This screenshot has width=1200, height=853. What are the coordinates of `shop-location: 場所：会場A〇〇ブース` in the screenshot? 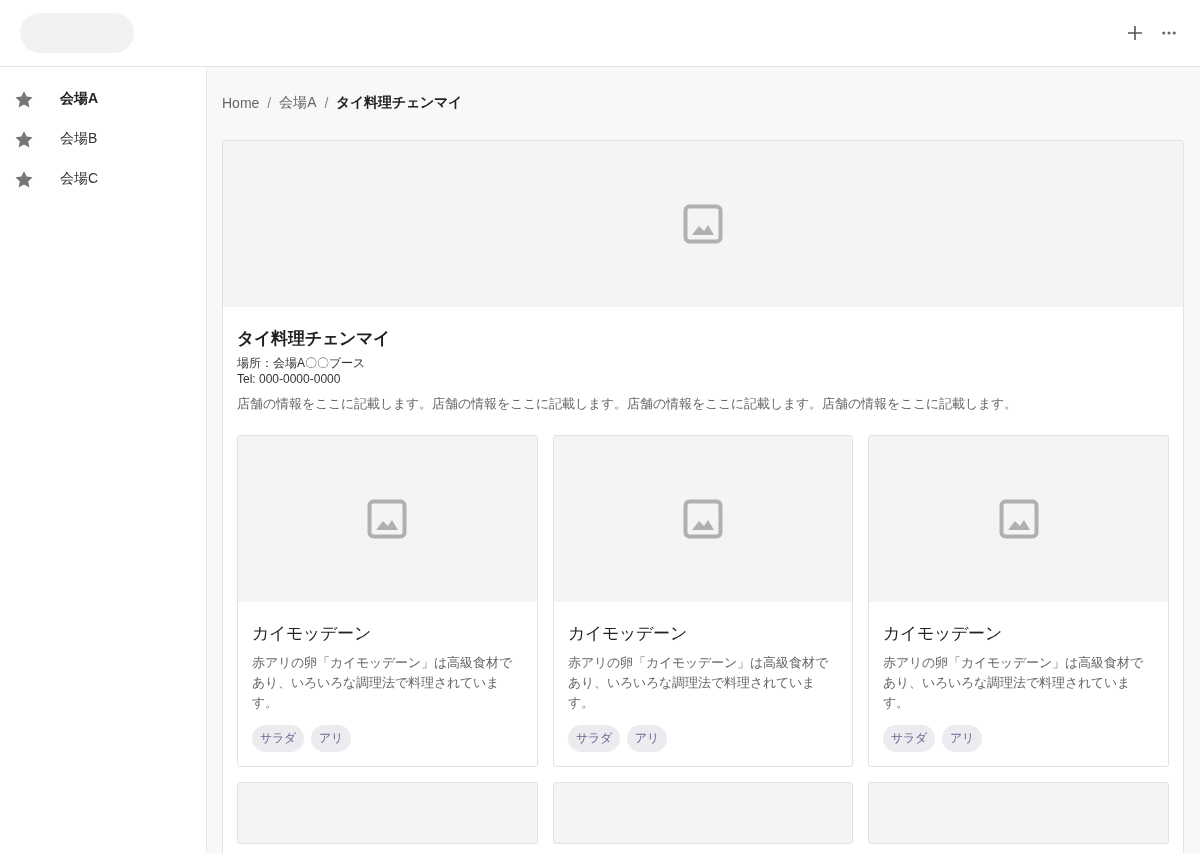 It's located at (301, 363).